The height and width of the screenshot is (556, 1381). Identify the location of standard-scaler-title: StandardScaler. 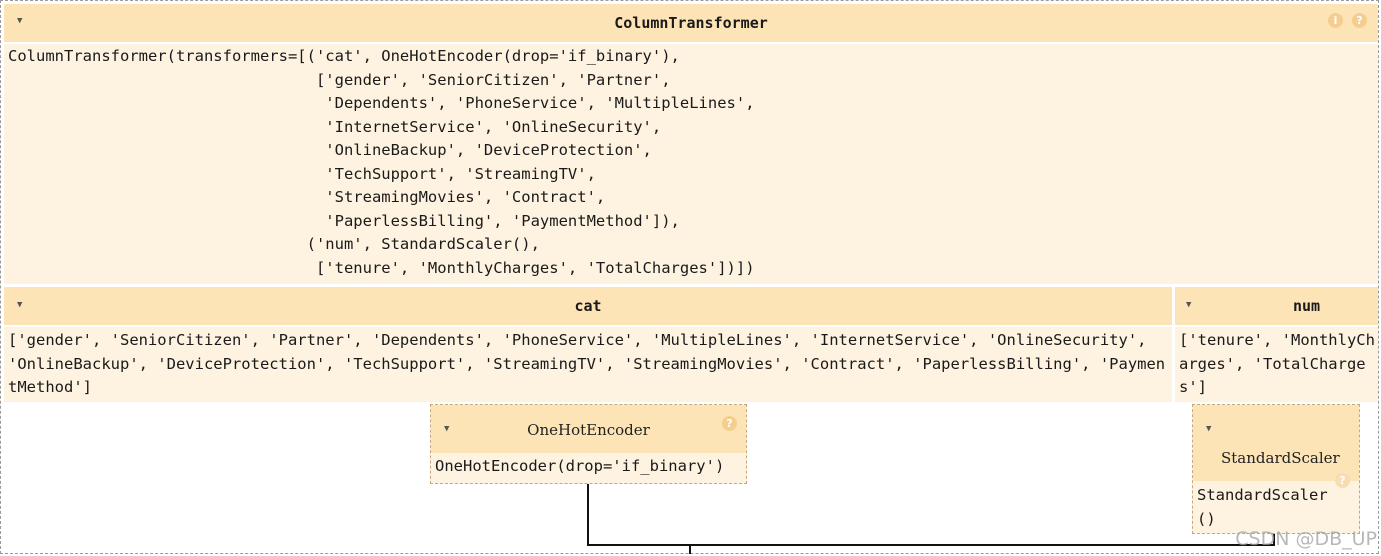
(1280, 458).